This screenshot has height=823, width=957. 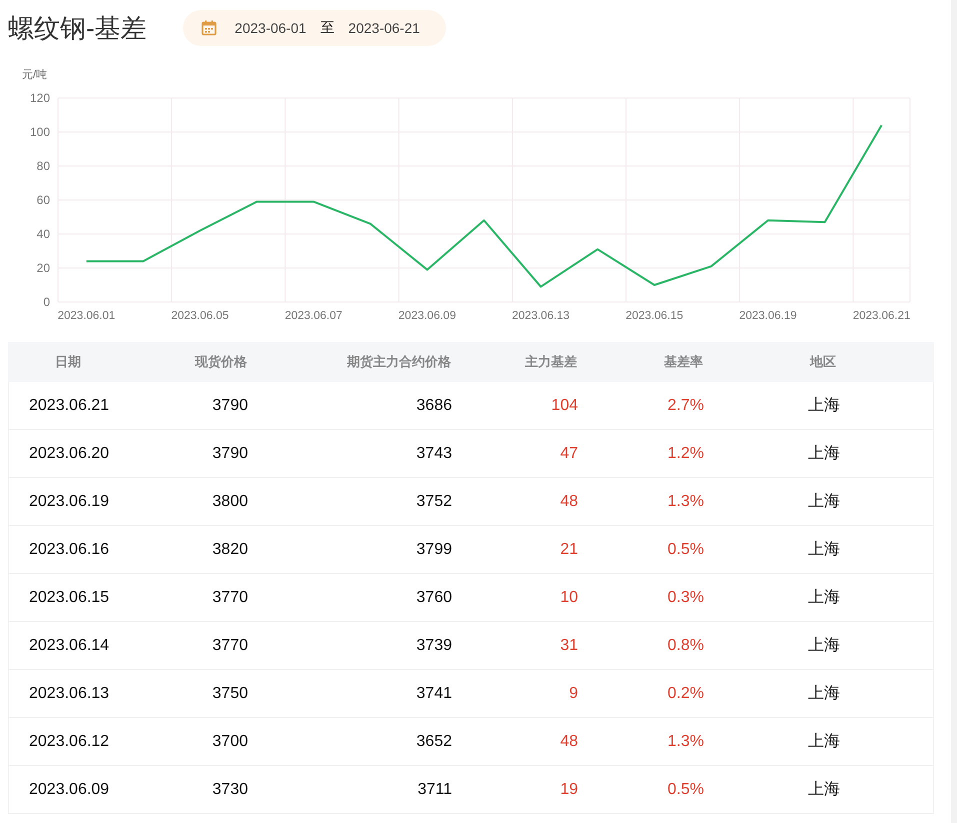 I want to click on x-tick-label: 2023.06.13, so click(x=541, y=316).